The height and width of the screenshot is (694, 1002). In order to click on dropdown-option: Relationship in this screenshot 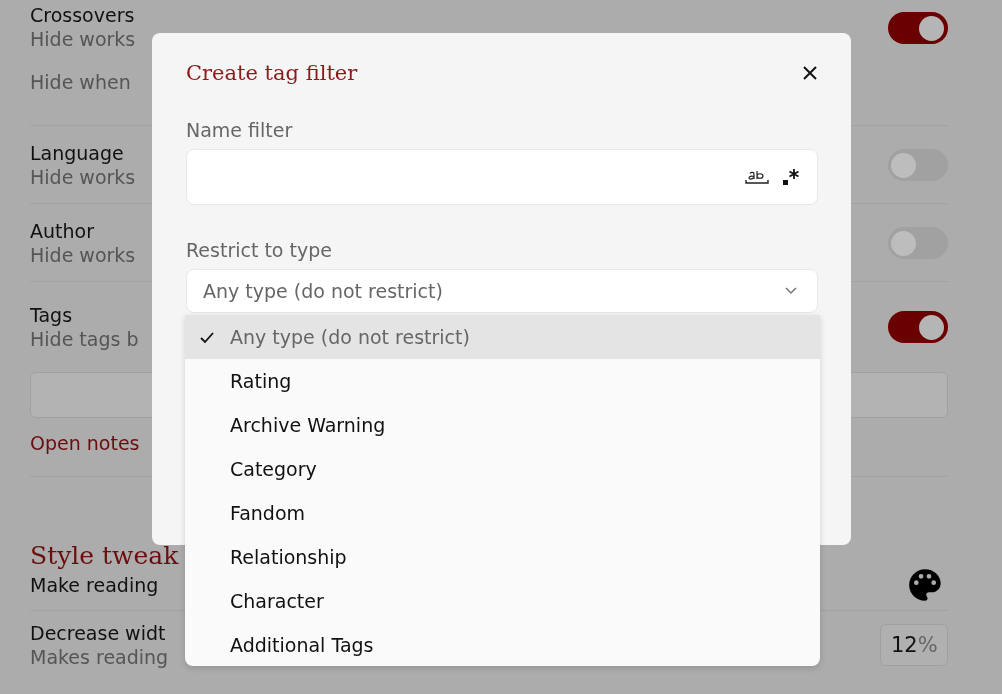, I will do `click(502, 557)`.